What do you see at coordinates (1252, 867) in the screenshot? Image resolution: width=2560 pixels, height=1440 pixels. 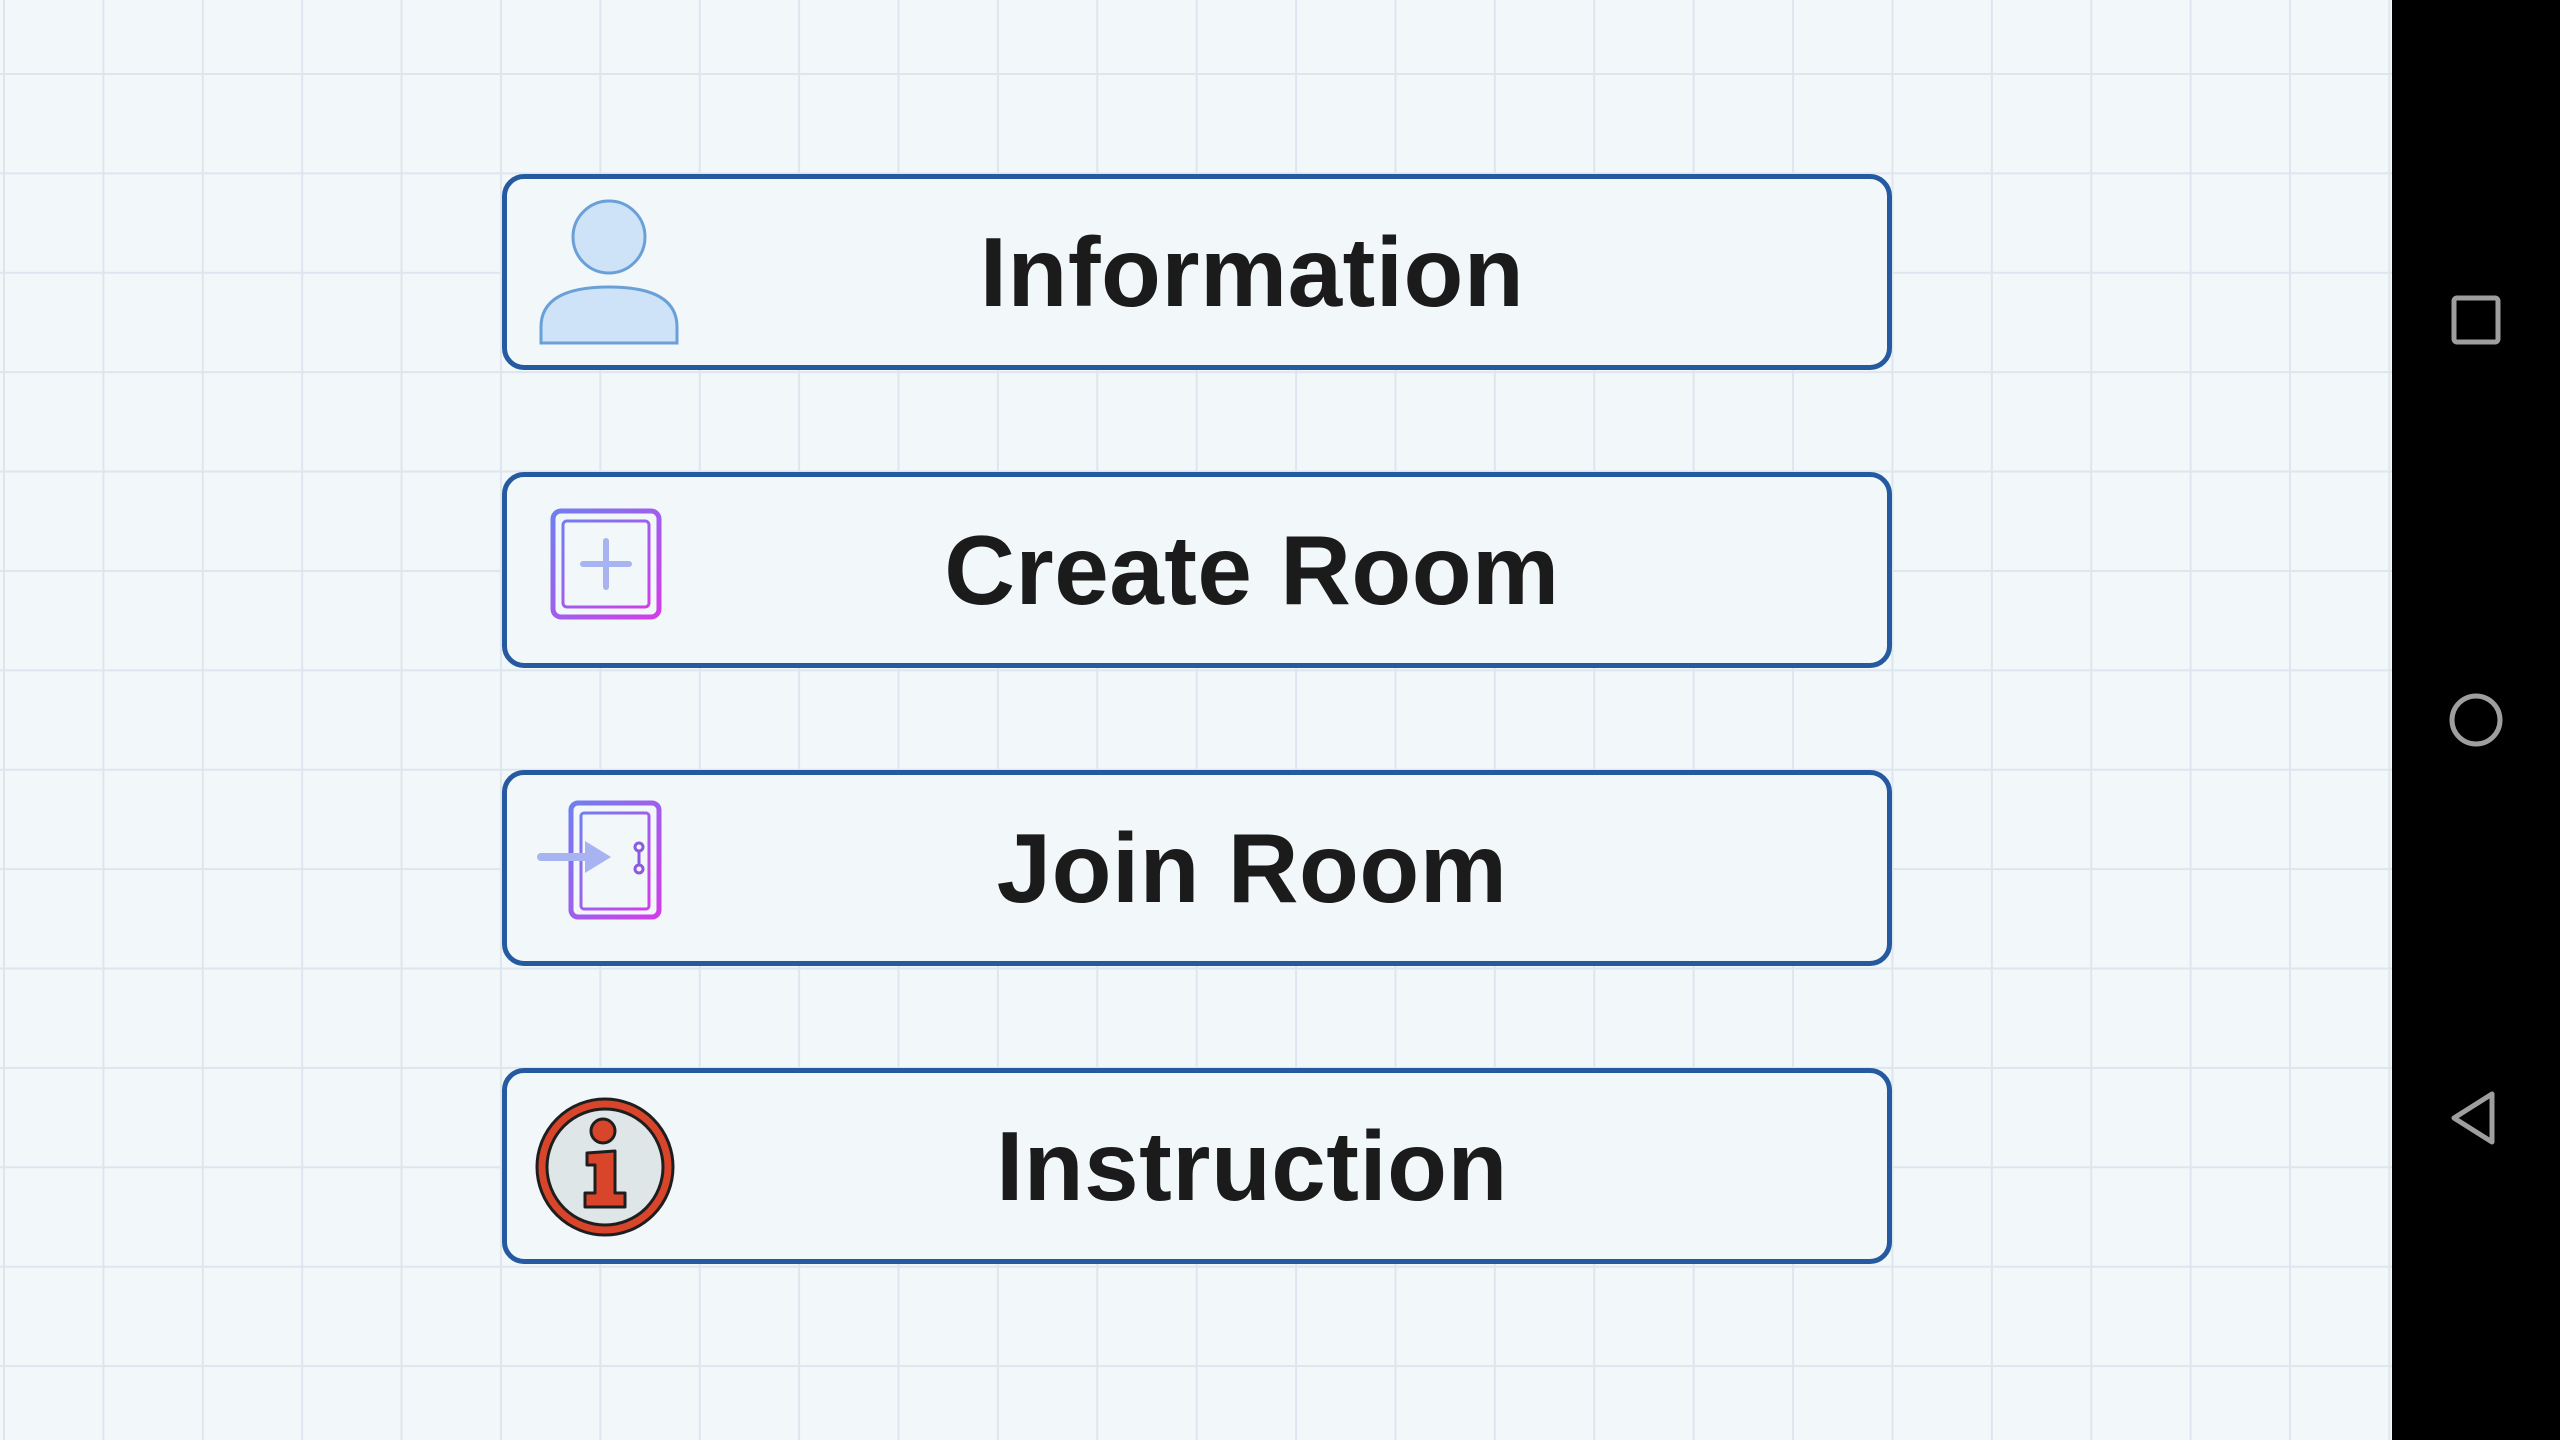 I see `join-room-label: Join Room` at bounding box center [1252, 867].